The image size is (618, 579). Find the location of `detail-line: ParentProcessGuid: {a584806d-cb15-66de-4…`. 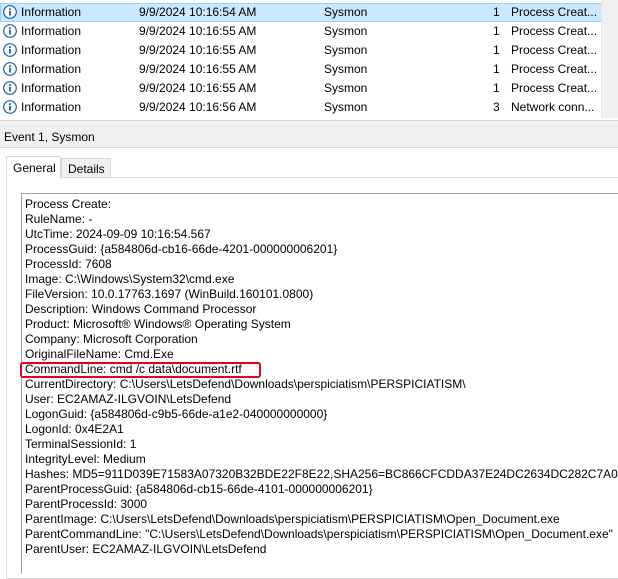

detail-line: ParentProcessGuid: {a584806d-cb15-66de-4… is located at coordinates (199, 489).